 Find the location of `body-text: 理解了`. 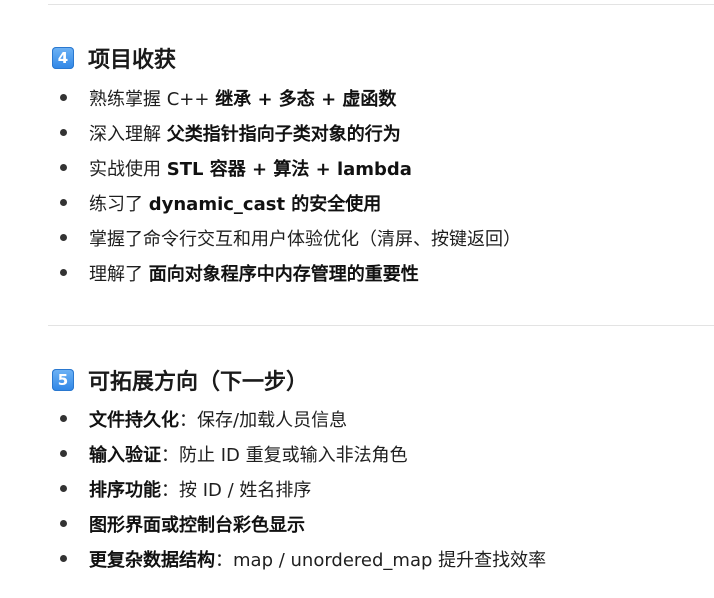

body-text: 理解了 is located at coordinates (119, 274).